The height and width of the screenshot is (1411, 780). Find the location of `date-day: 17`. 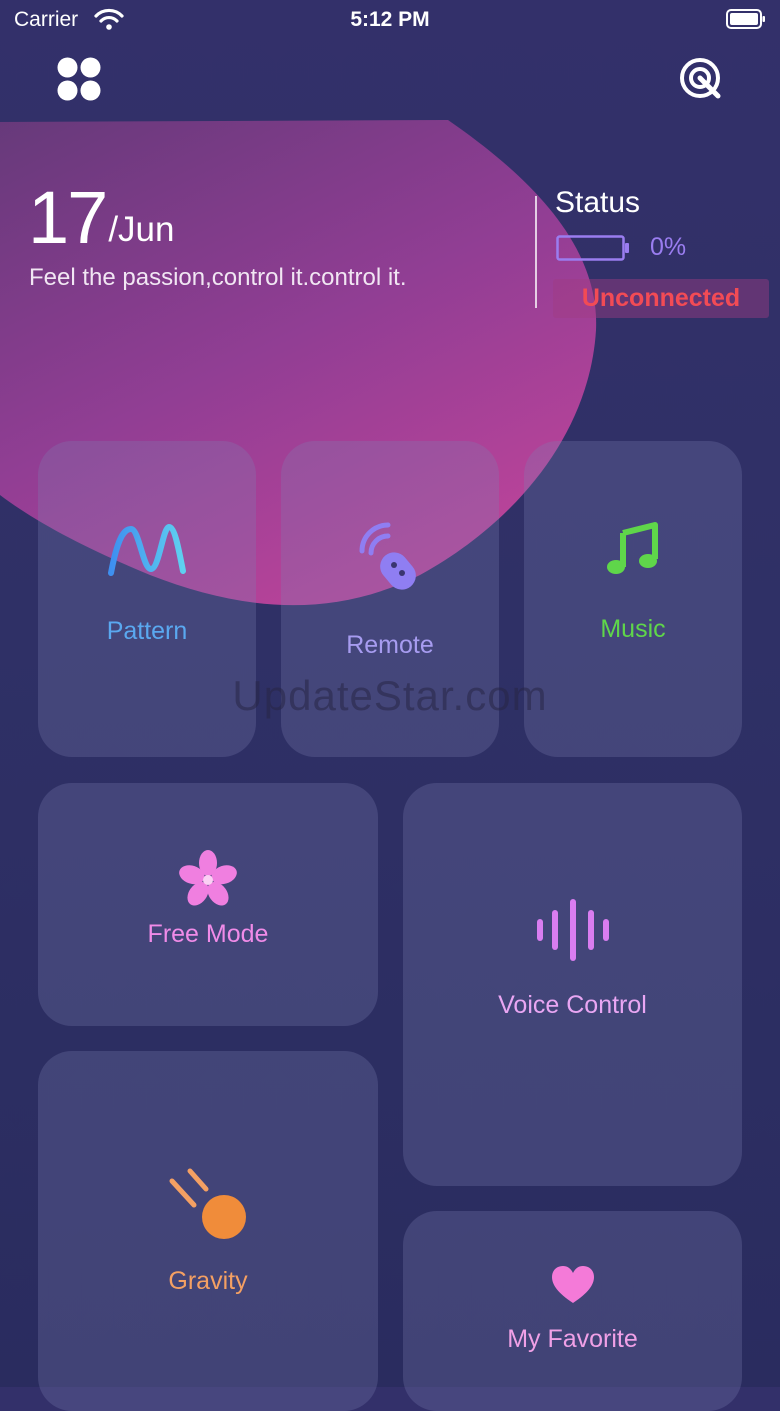

date-day: 17 is located at coordinates (68, 217).